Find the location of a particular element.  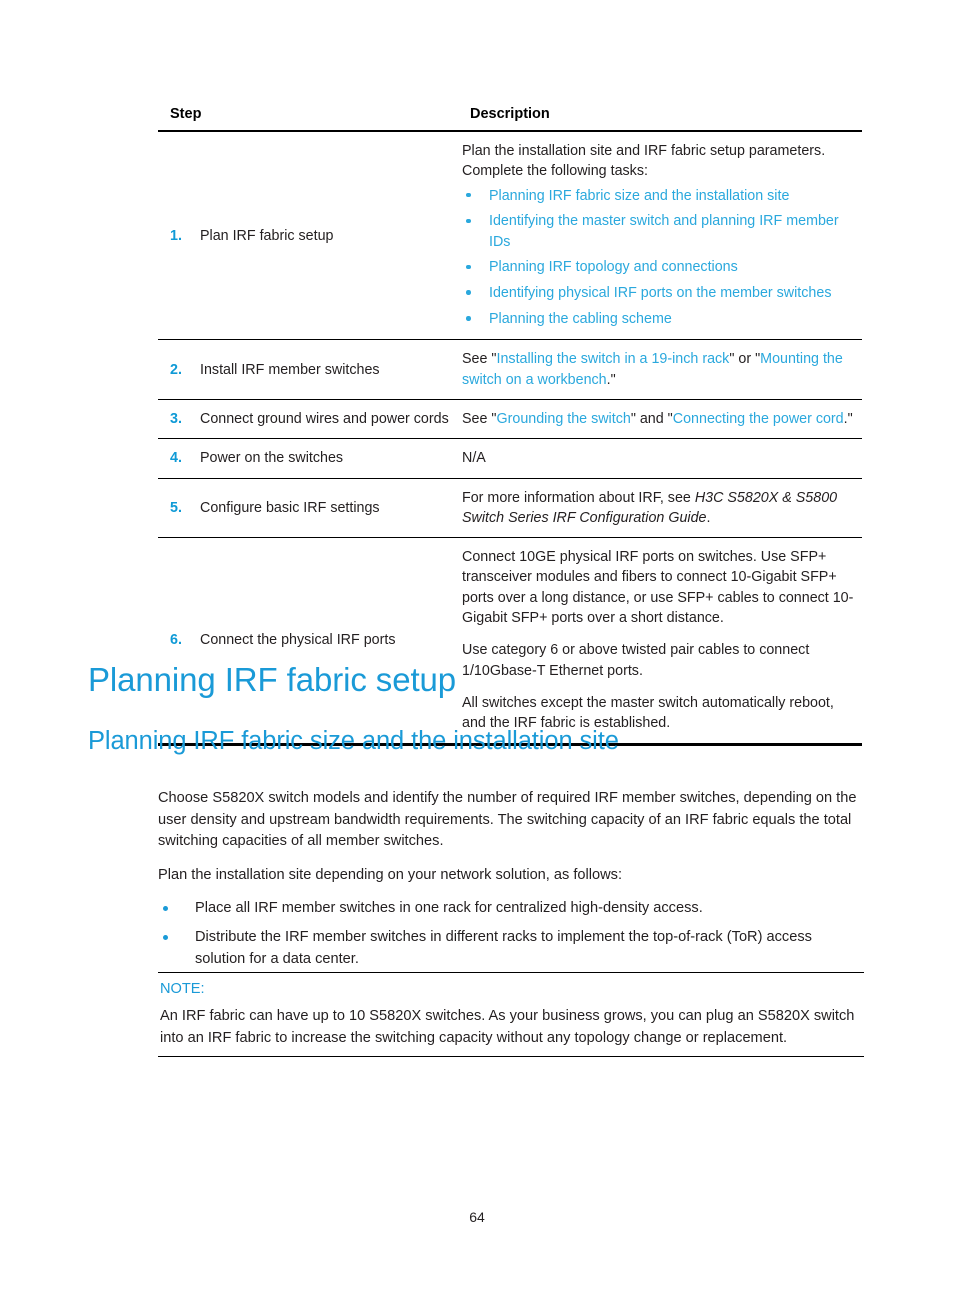

table-header-row: Step Description is located at coordinates (510, 114).